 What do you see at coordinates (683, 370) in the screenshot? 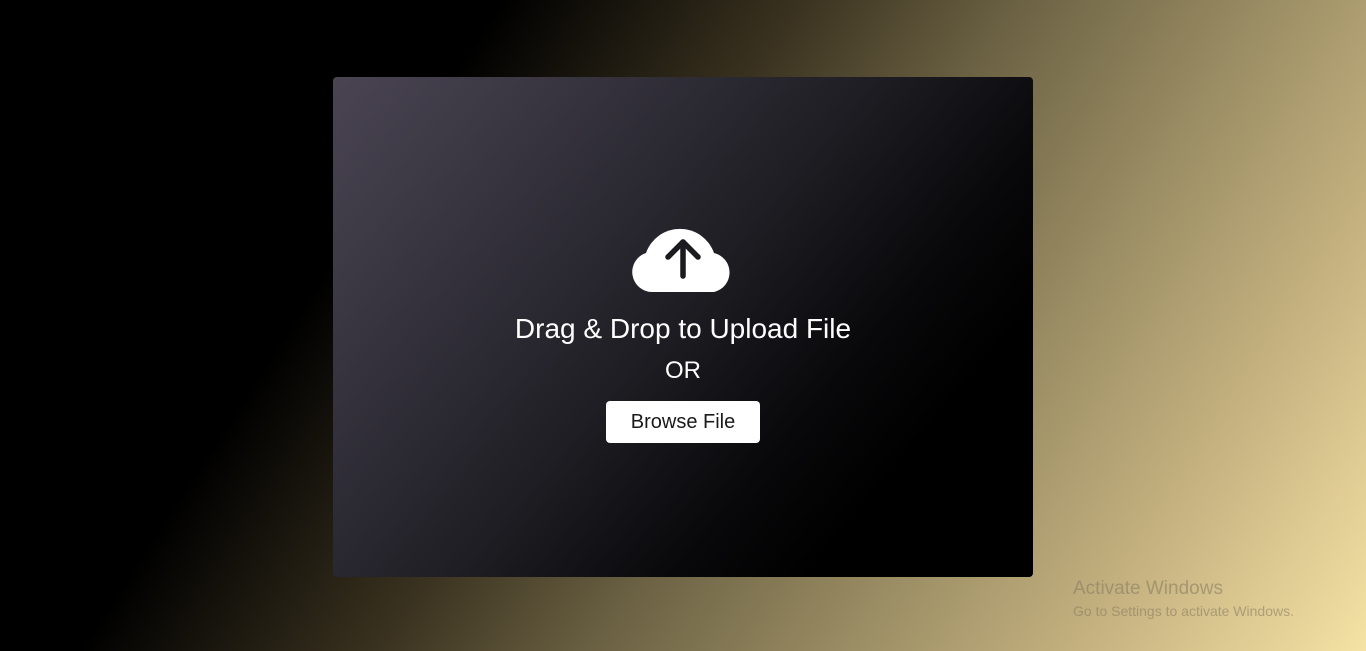
I see `or-separator: OR` at bounding box center [683, 370].